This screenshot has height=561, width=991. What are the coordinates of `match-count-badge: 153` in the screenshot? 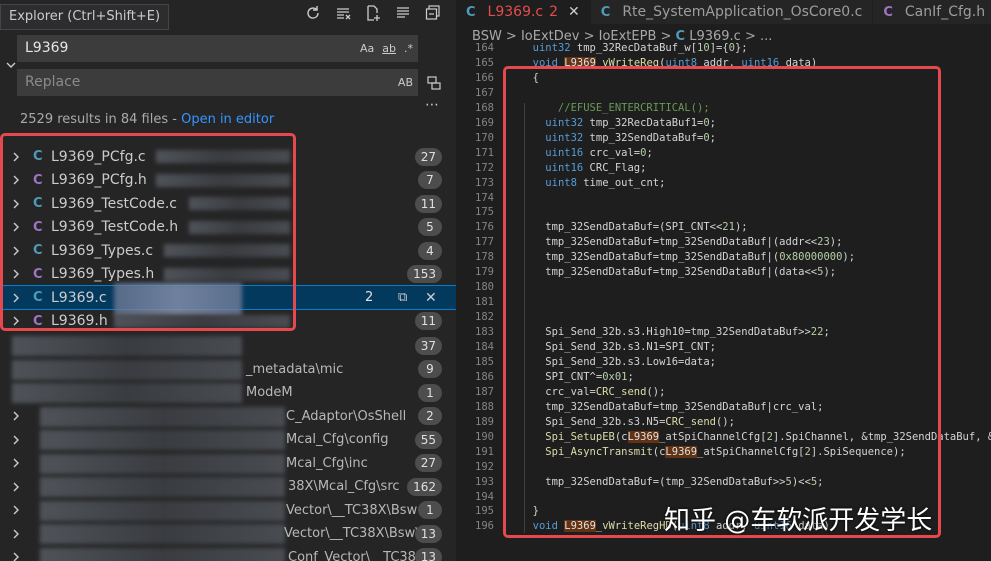 It's located at (424, 274).